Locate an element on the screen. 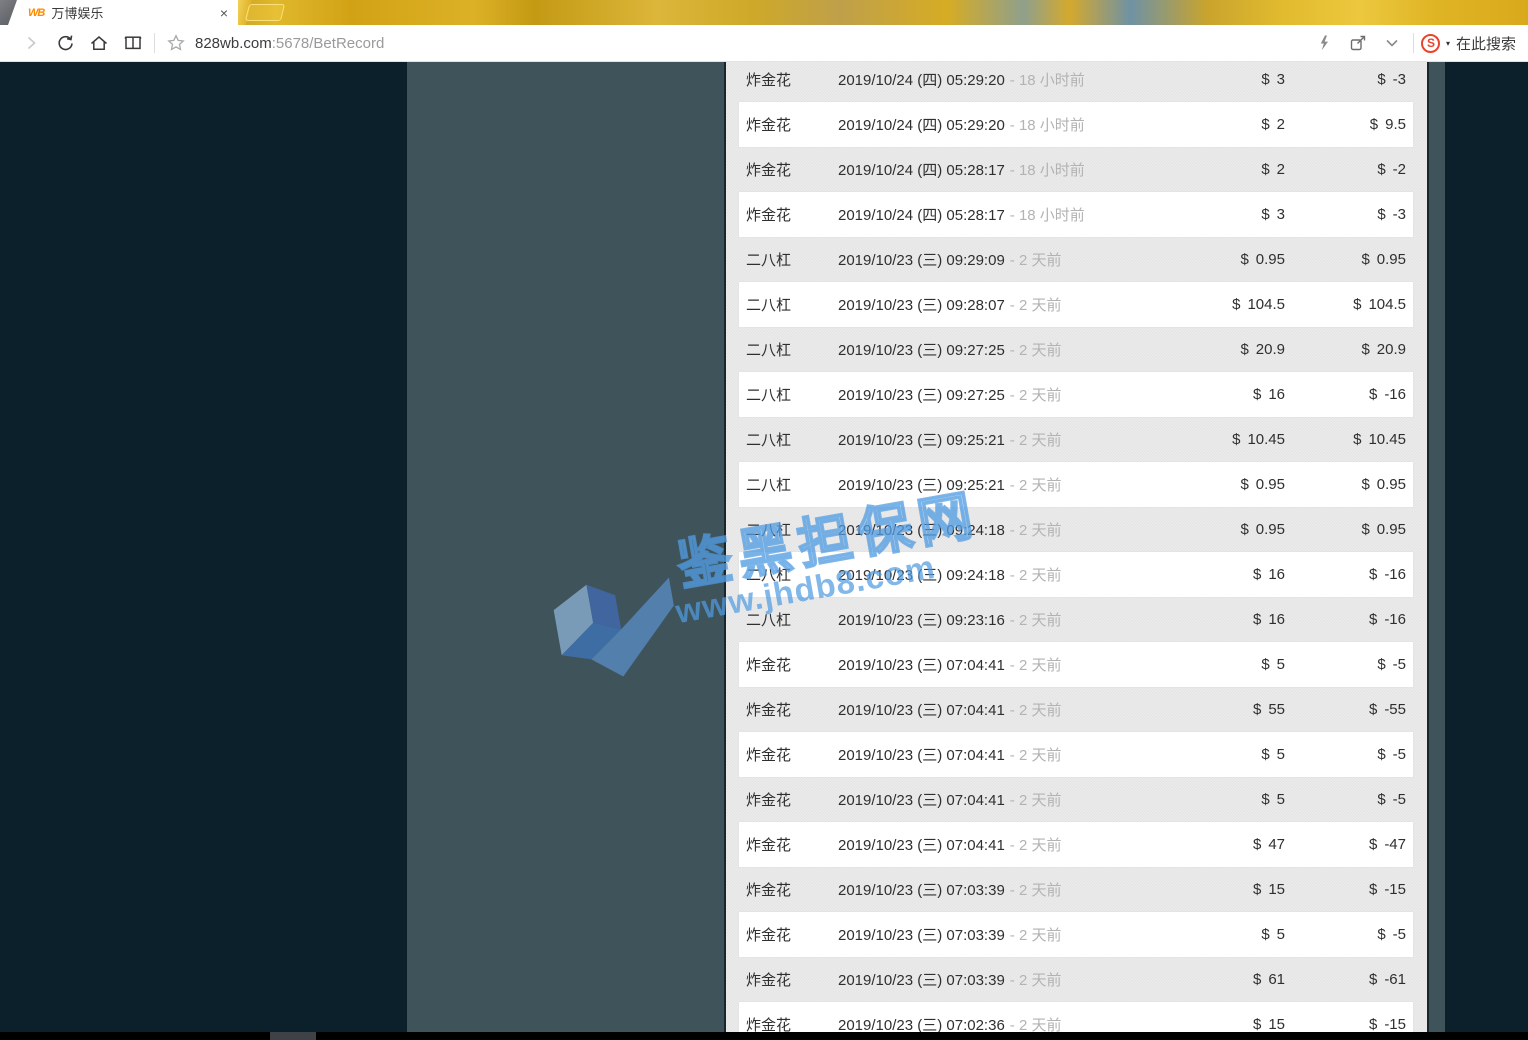 This screenshot has height=1040, width=1528. bet-time: 2019/10/23 (三) 07:03:39 is located at coordinates (921, 890).